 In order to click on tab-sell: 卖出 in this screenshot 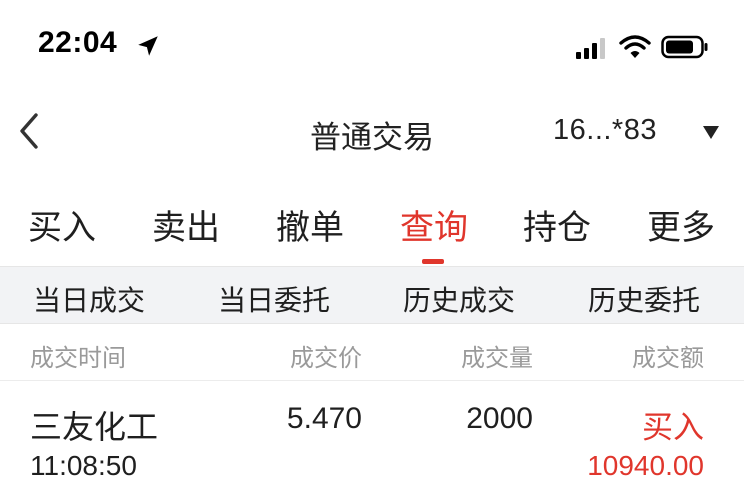, I will do `click(186, 224)`.